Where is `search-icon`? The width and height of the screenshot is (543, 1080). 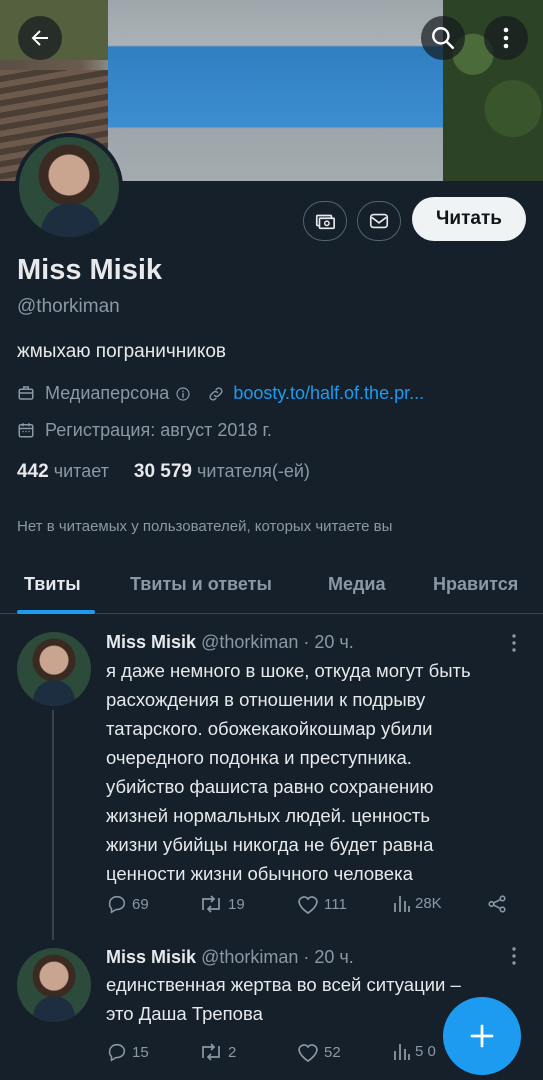
search-icon is located at coordinates (443, 38).